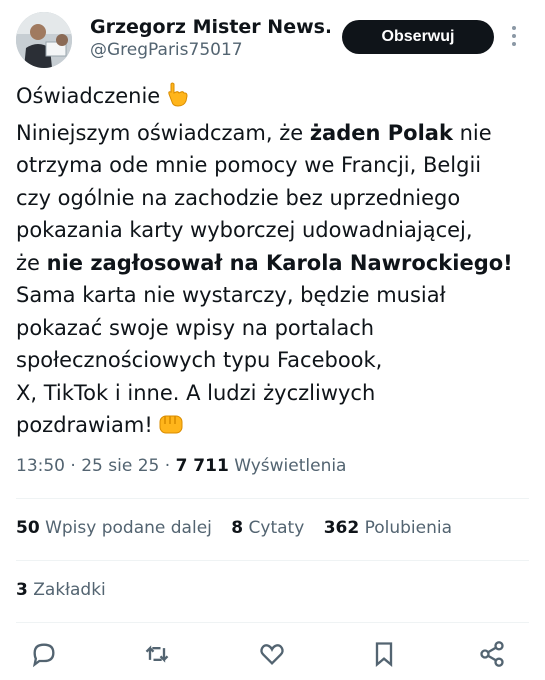 The width and height of the screenshot is (545, 680). I want to click on tweet-time: 13:50, so click(40, 466).